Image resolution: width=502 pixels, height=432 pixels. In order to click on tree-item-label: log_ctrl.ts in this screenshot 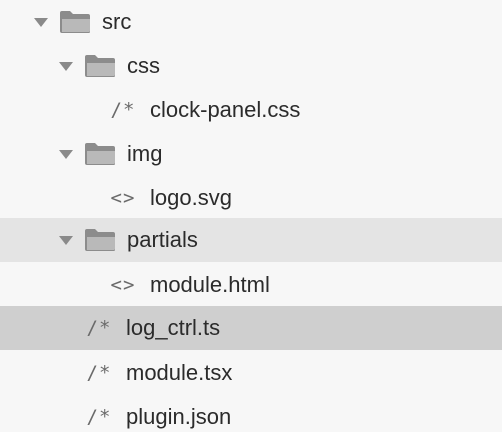, I will do `click(173, 327)`.